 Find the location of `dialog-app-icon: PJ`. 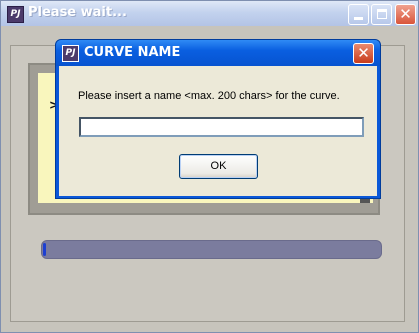

dialog-app-icon: PJ is located at coordinates (70, 53).